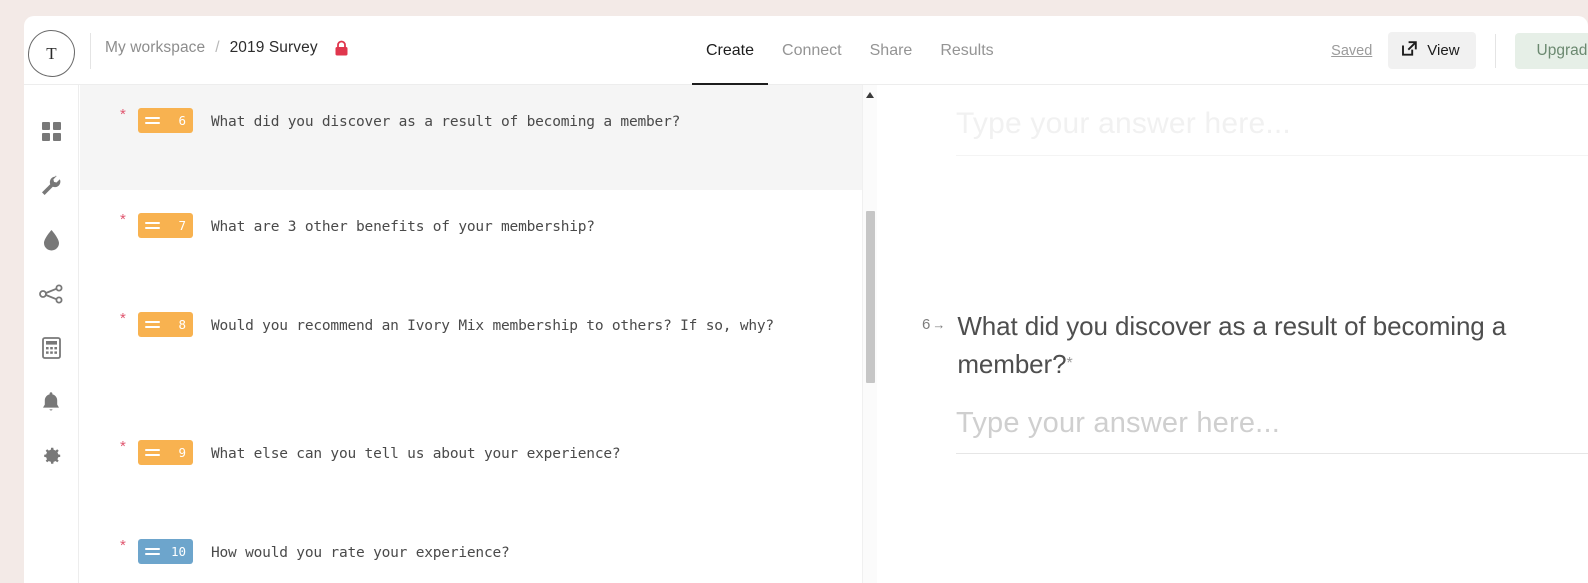 The image size is (1588, 583). I want to click on grid-blocks-icon, so click(51, 134).